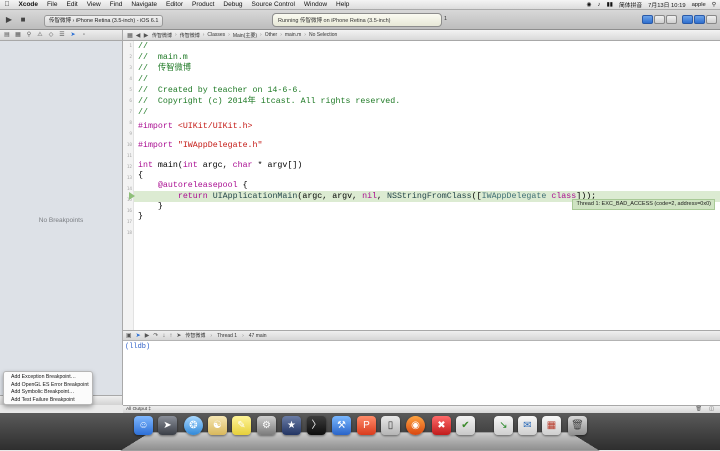 The image size is (720, 451). I want to click on line-number: 8, so click(130, 123).